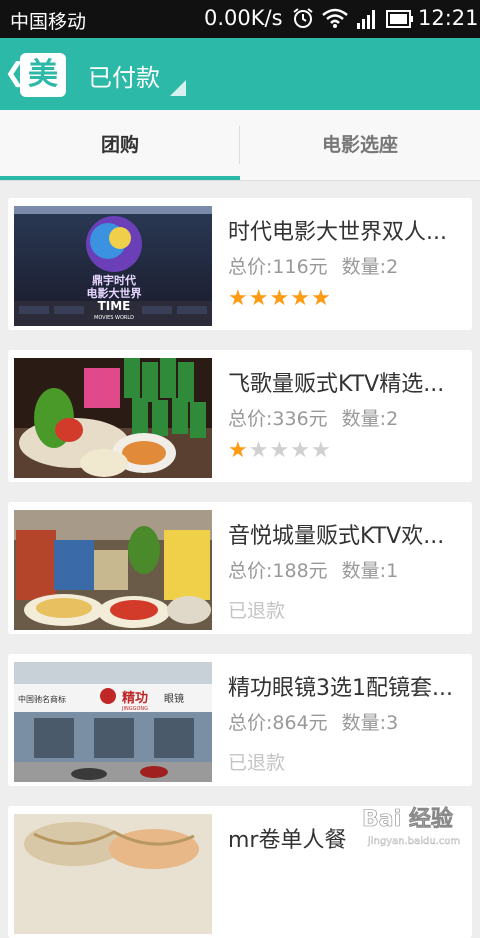 The image size is (480, 938). Describe the element at coordinates (240, 180) in the screenshot. I see `tab-bar-border` at that location.